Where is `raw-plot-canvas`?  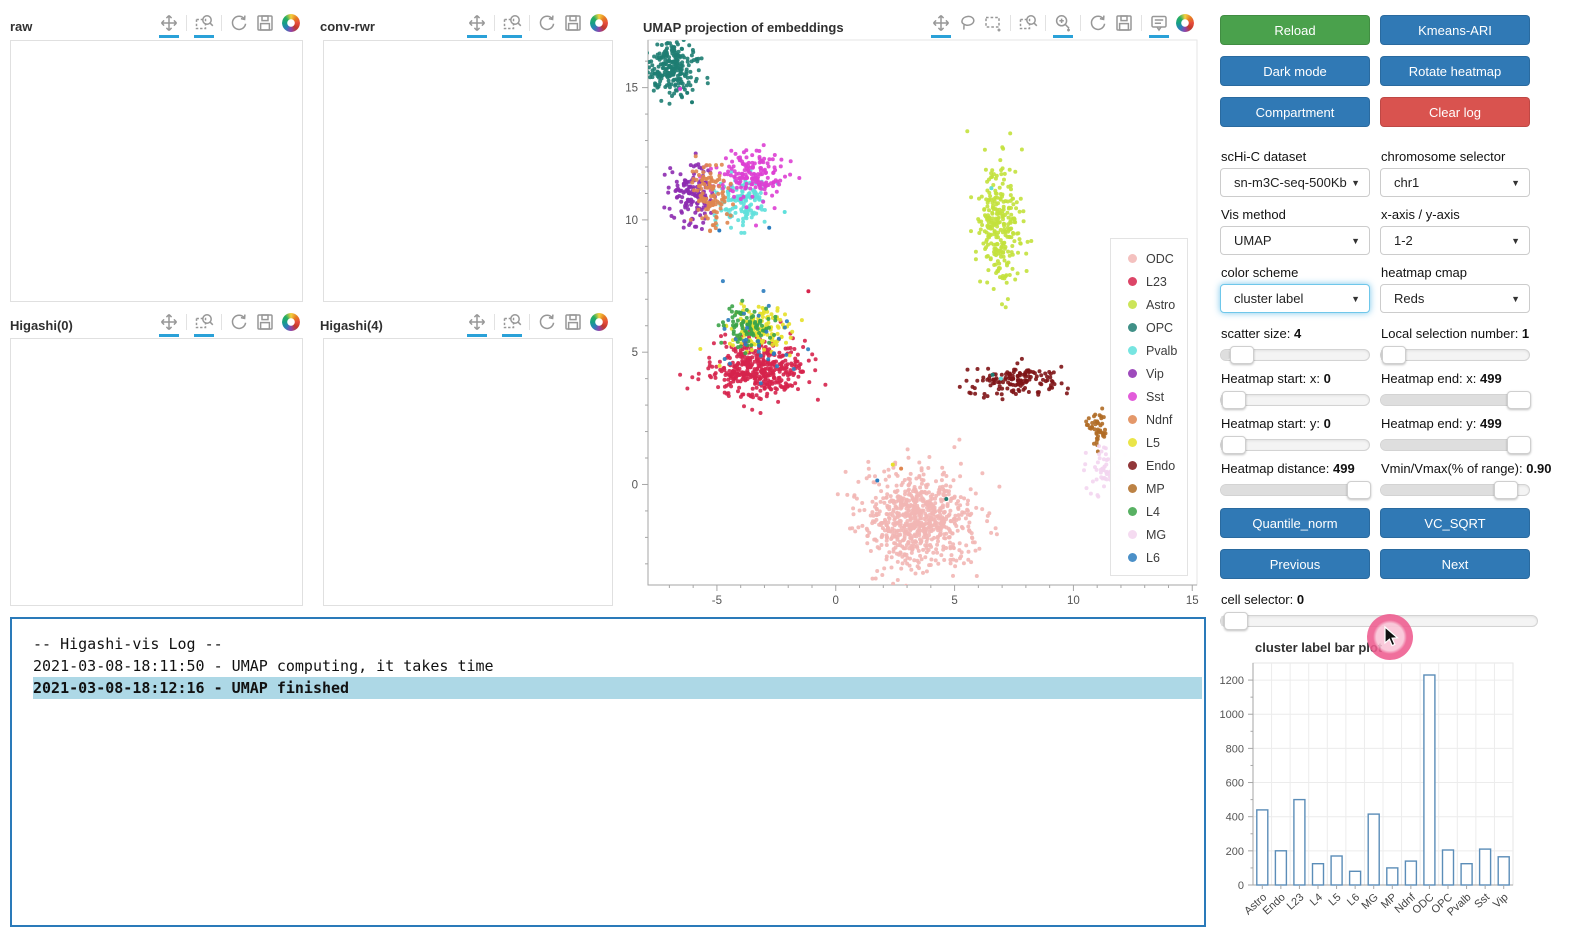 raw-plot-canvas is located at coordinates (156, 171).